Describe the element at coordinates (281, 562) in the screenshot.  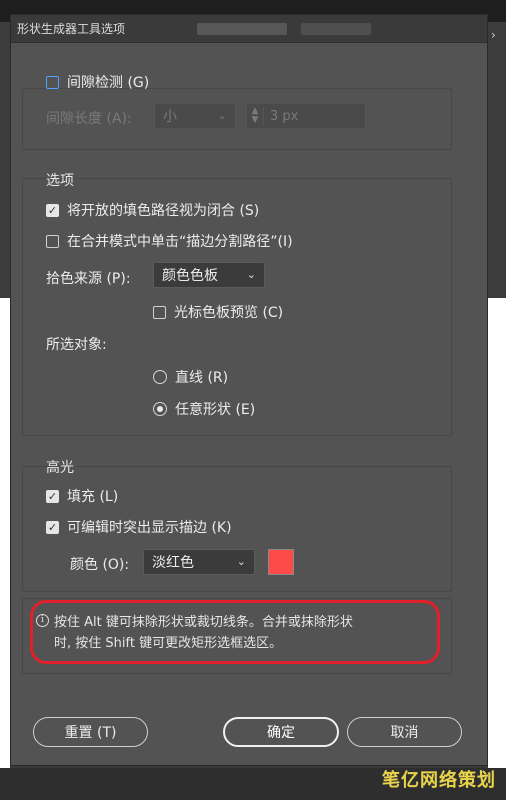
I see `highlight-color-swatch` at that location.